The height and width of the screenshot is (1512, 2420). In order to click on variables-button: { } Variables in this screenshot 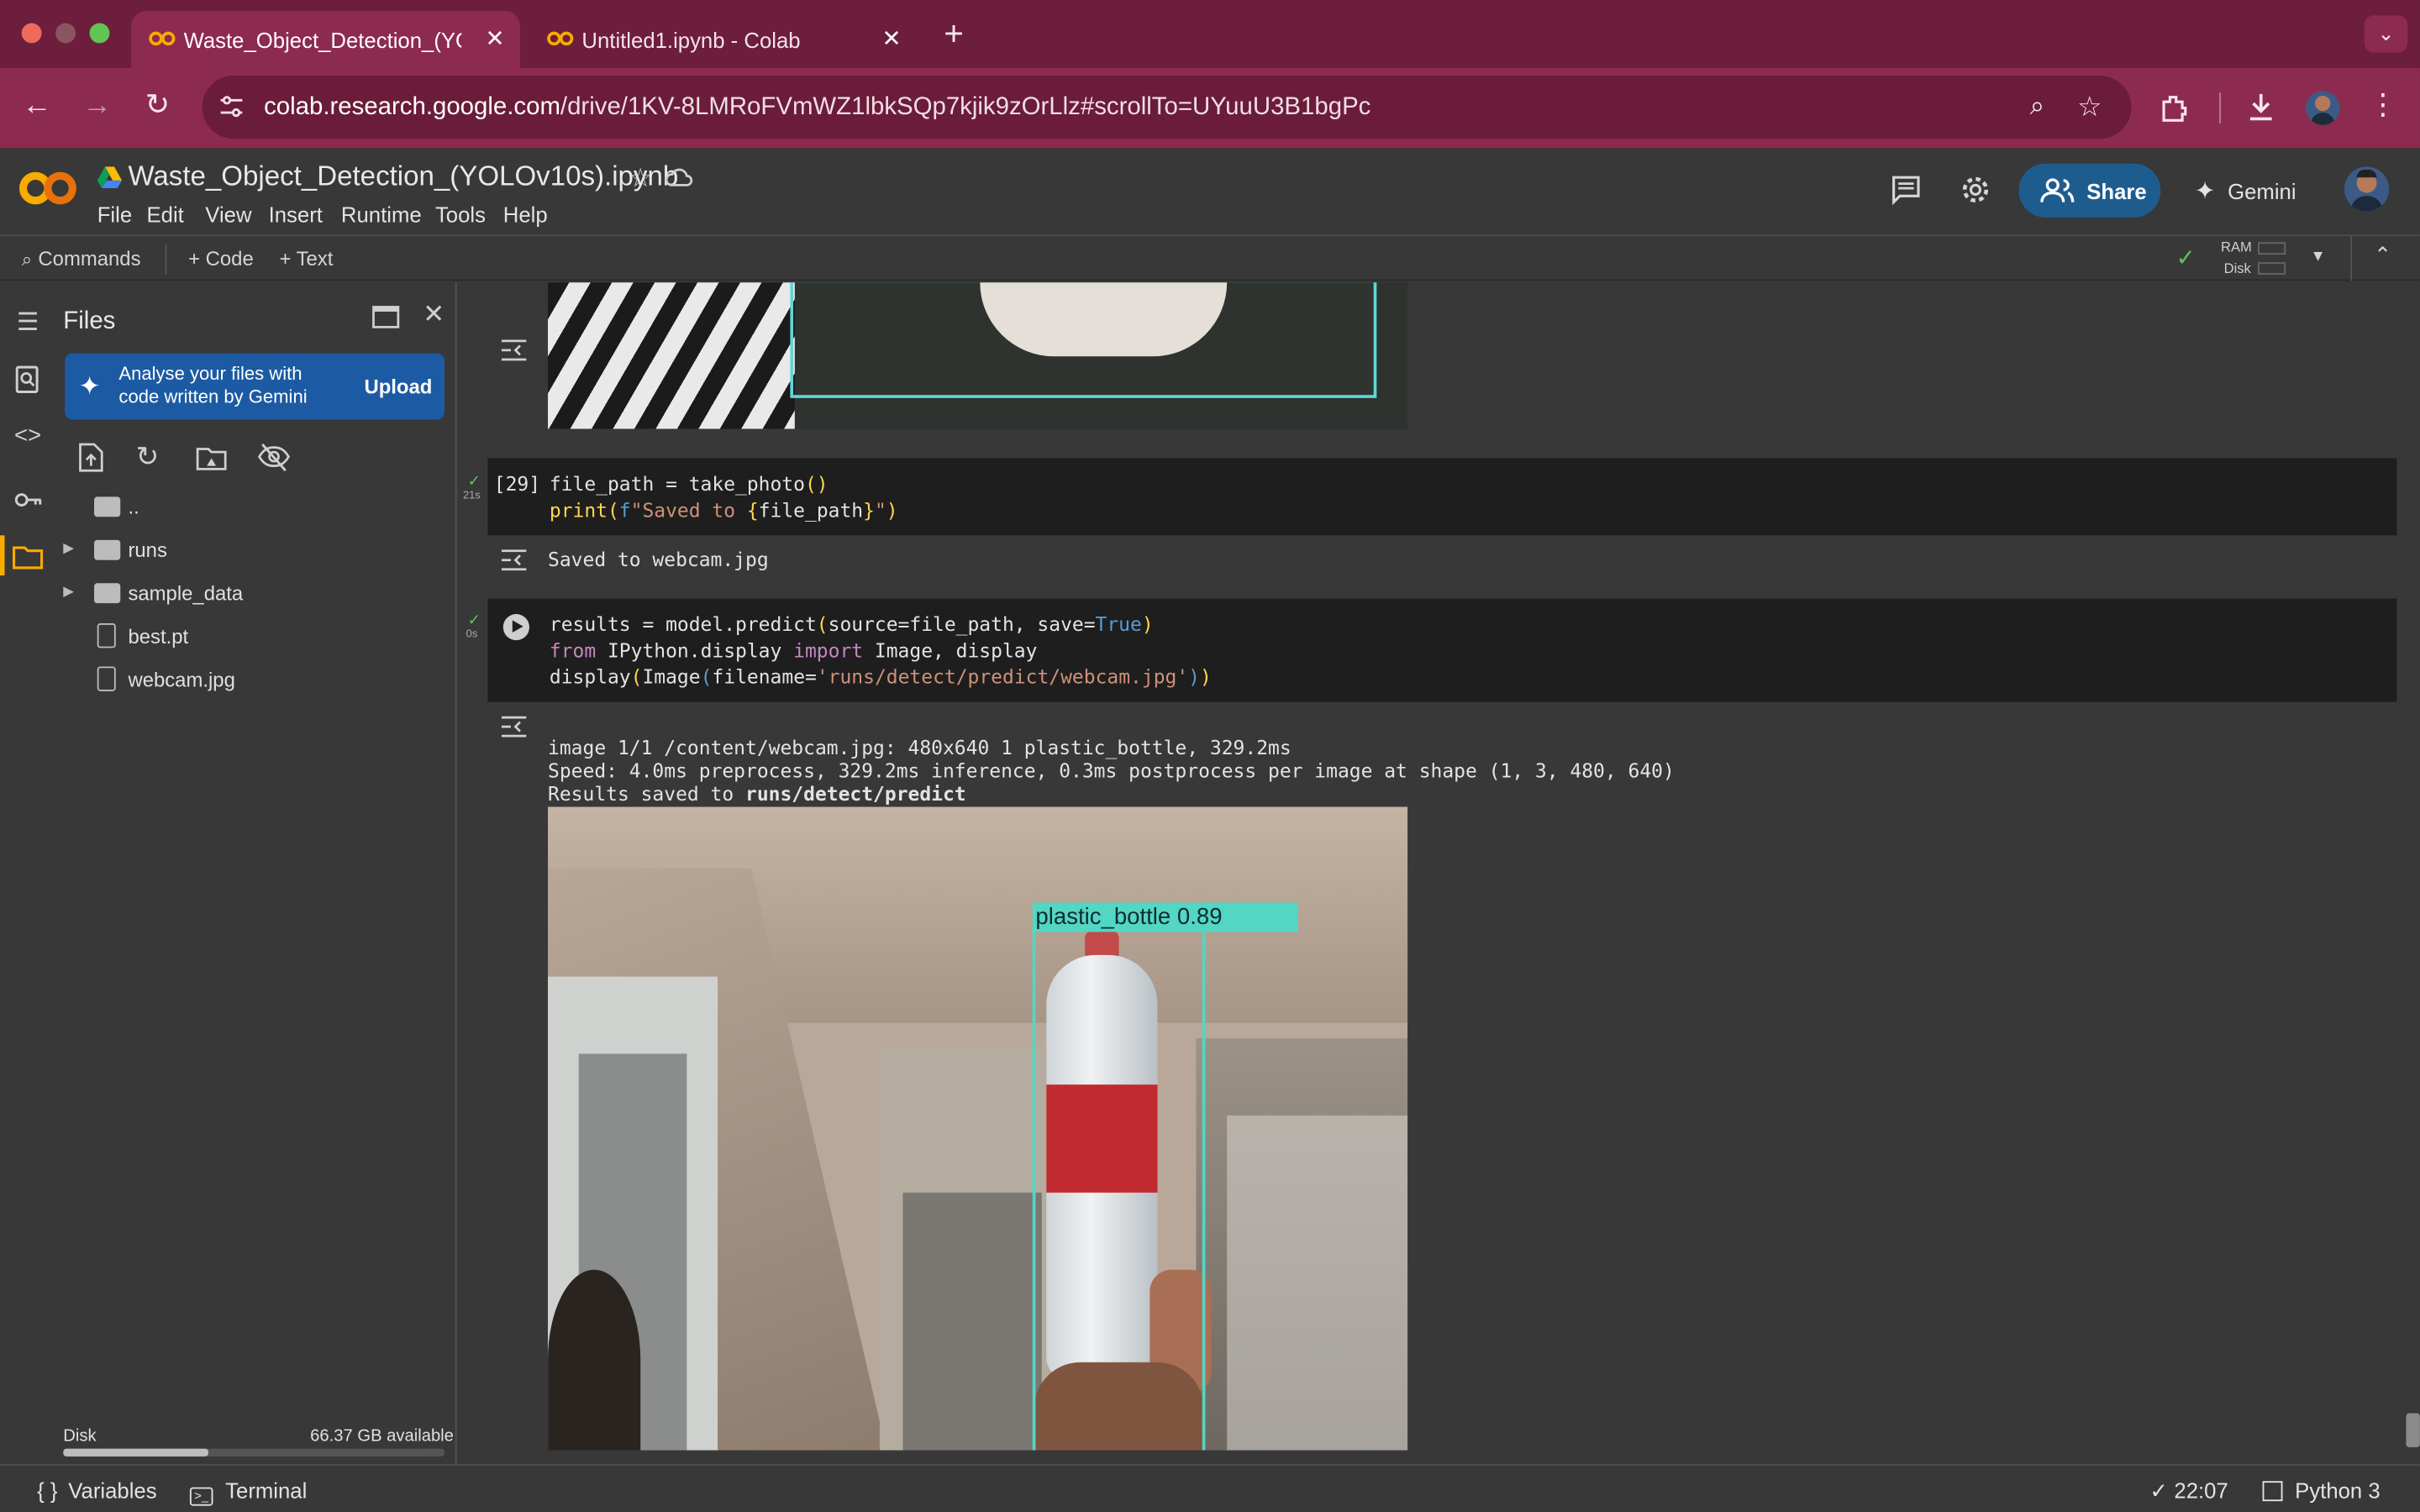, I will do `click(96, 1490)`.